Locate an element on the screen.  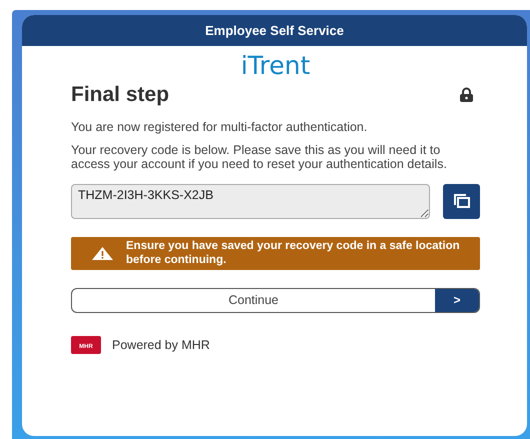
powered-by-text: Powered by MHR is located at coordinates (161, 345).